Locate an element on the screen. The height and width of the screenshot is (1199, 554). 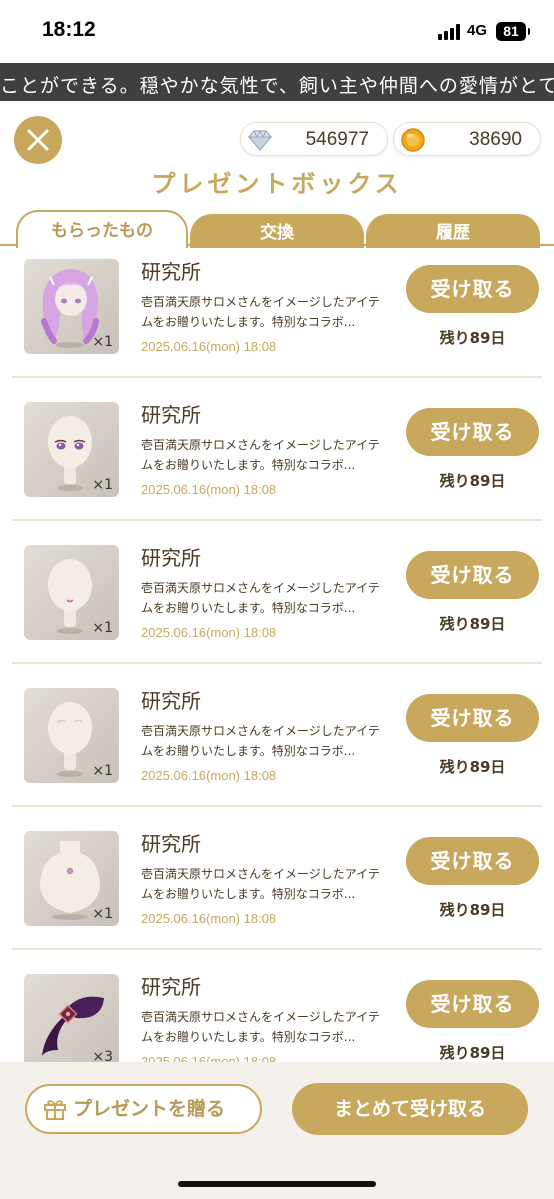
status-bar: 18:12 4G 81 is located at coordinates (277, 31).